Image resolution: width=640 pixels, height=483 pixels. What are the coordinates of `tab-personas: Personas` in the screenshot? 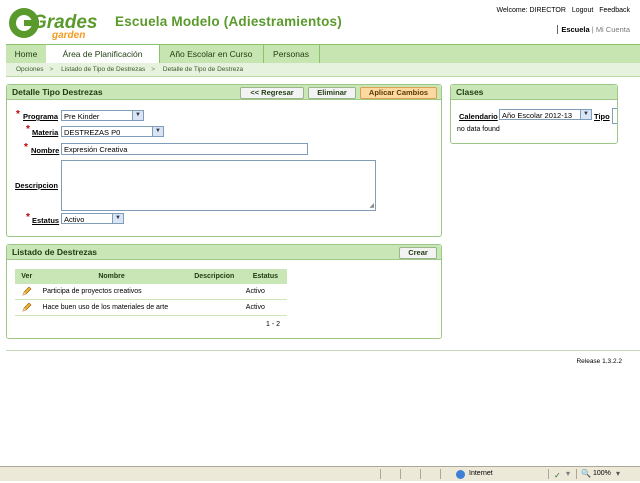 It's located at (291, 54).